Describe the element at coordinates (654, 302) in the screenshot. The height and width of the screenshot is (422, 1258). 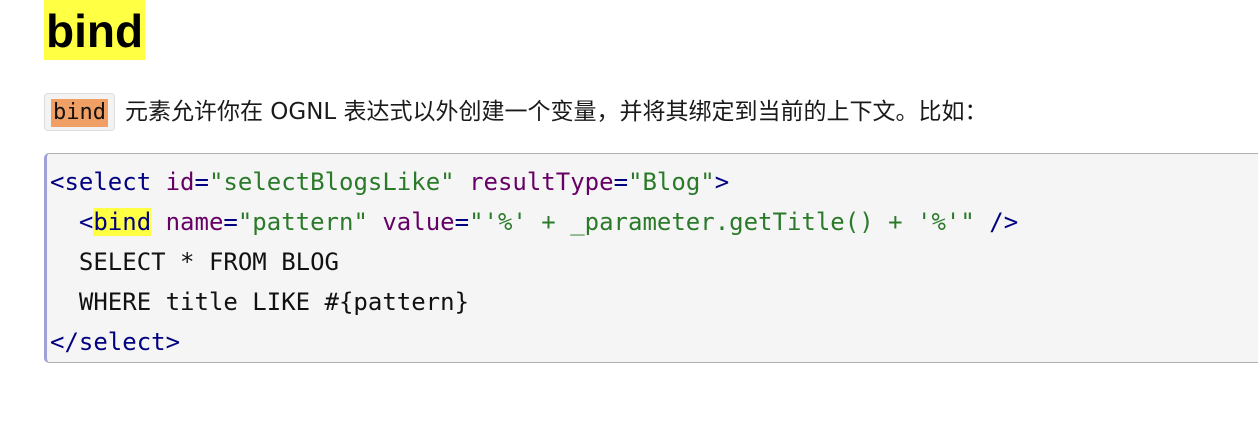
I see `code-line: WHERE title LIKE #{pattern}` at that location.